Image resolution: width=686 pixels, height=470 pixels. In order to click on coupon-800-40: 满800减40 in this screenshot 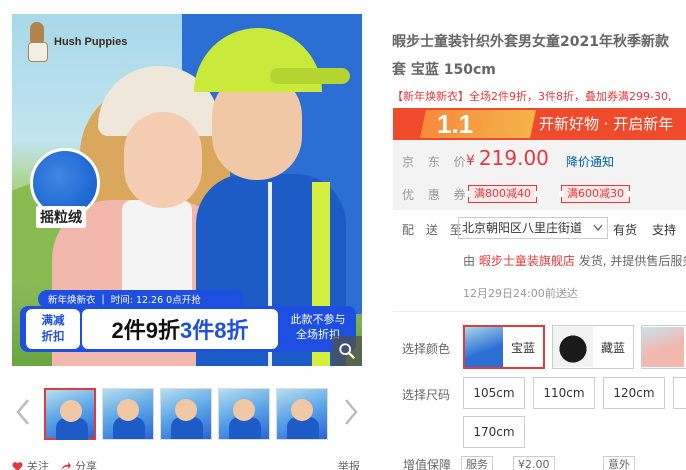, I will do `click(502, 194)`.